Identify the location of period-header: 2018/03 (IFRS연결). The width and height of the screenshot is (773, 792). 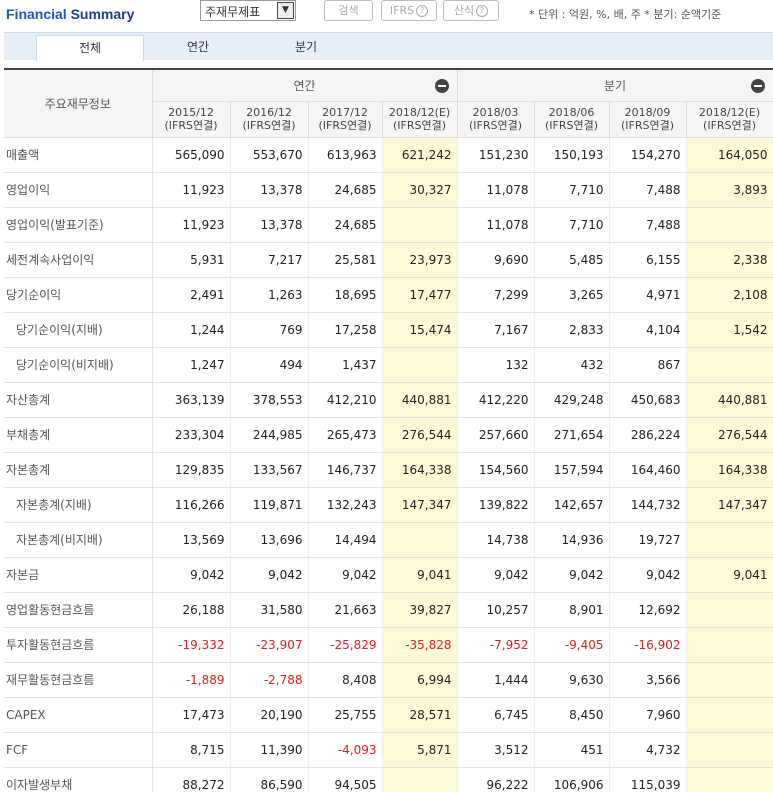
(495, 119).